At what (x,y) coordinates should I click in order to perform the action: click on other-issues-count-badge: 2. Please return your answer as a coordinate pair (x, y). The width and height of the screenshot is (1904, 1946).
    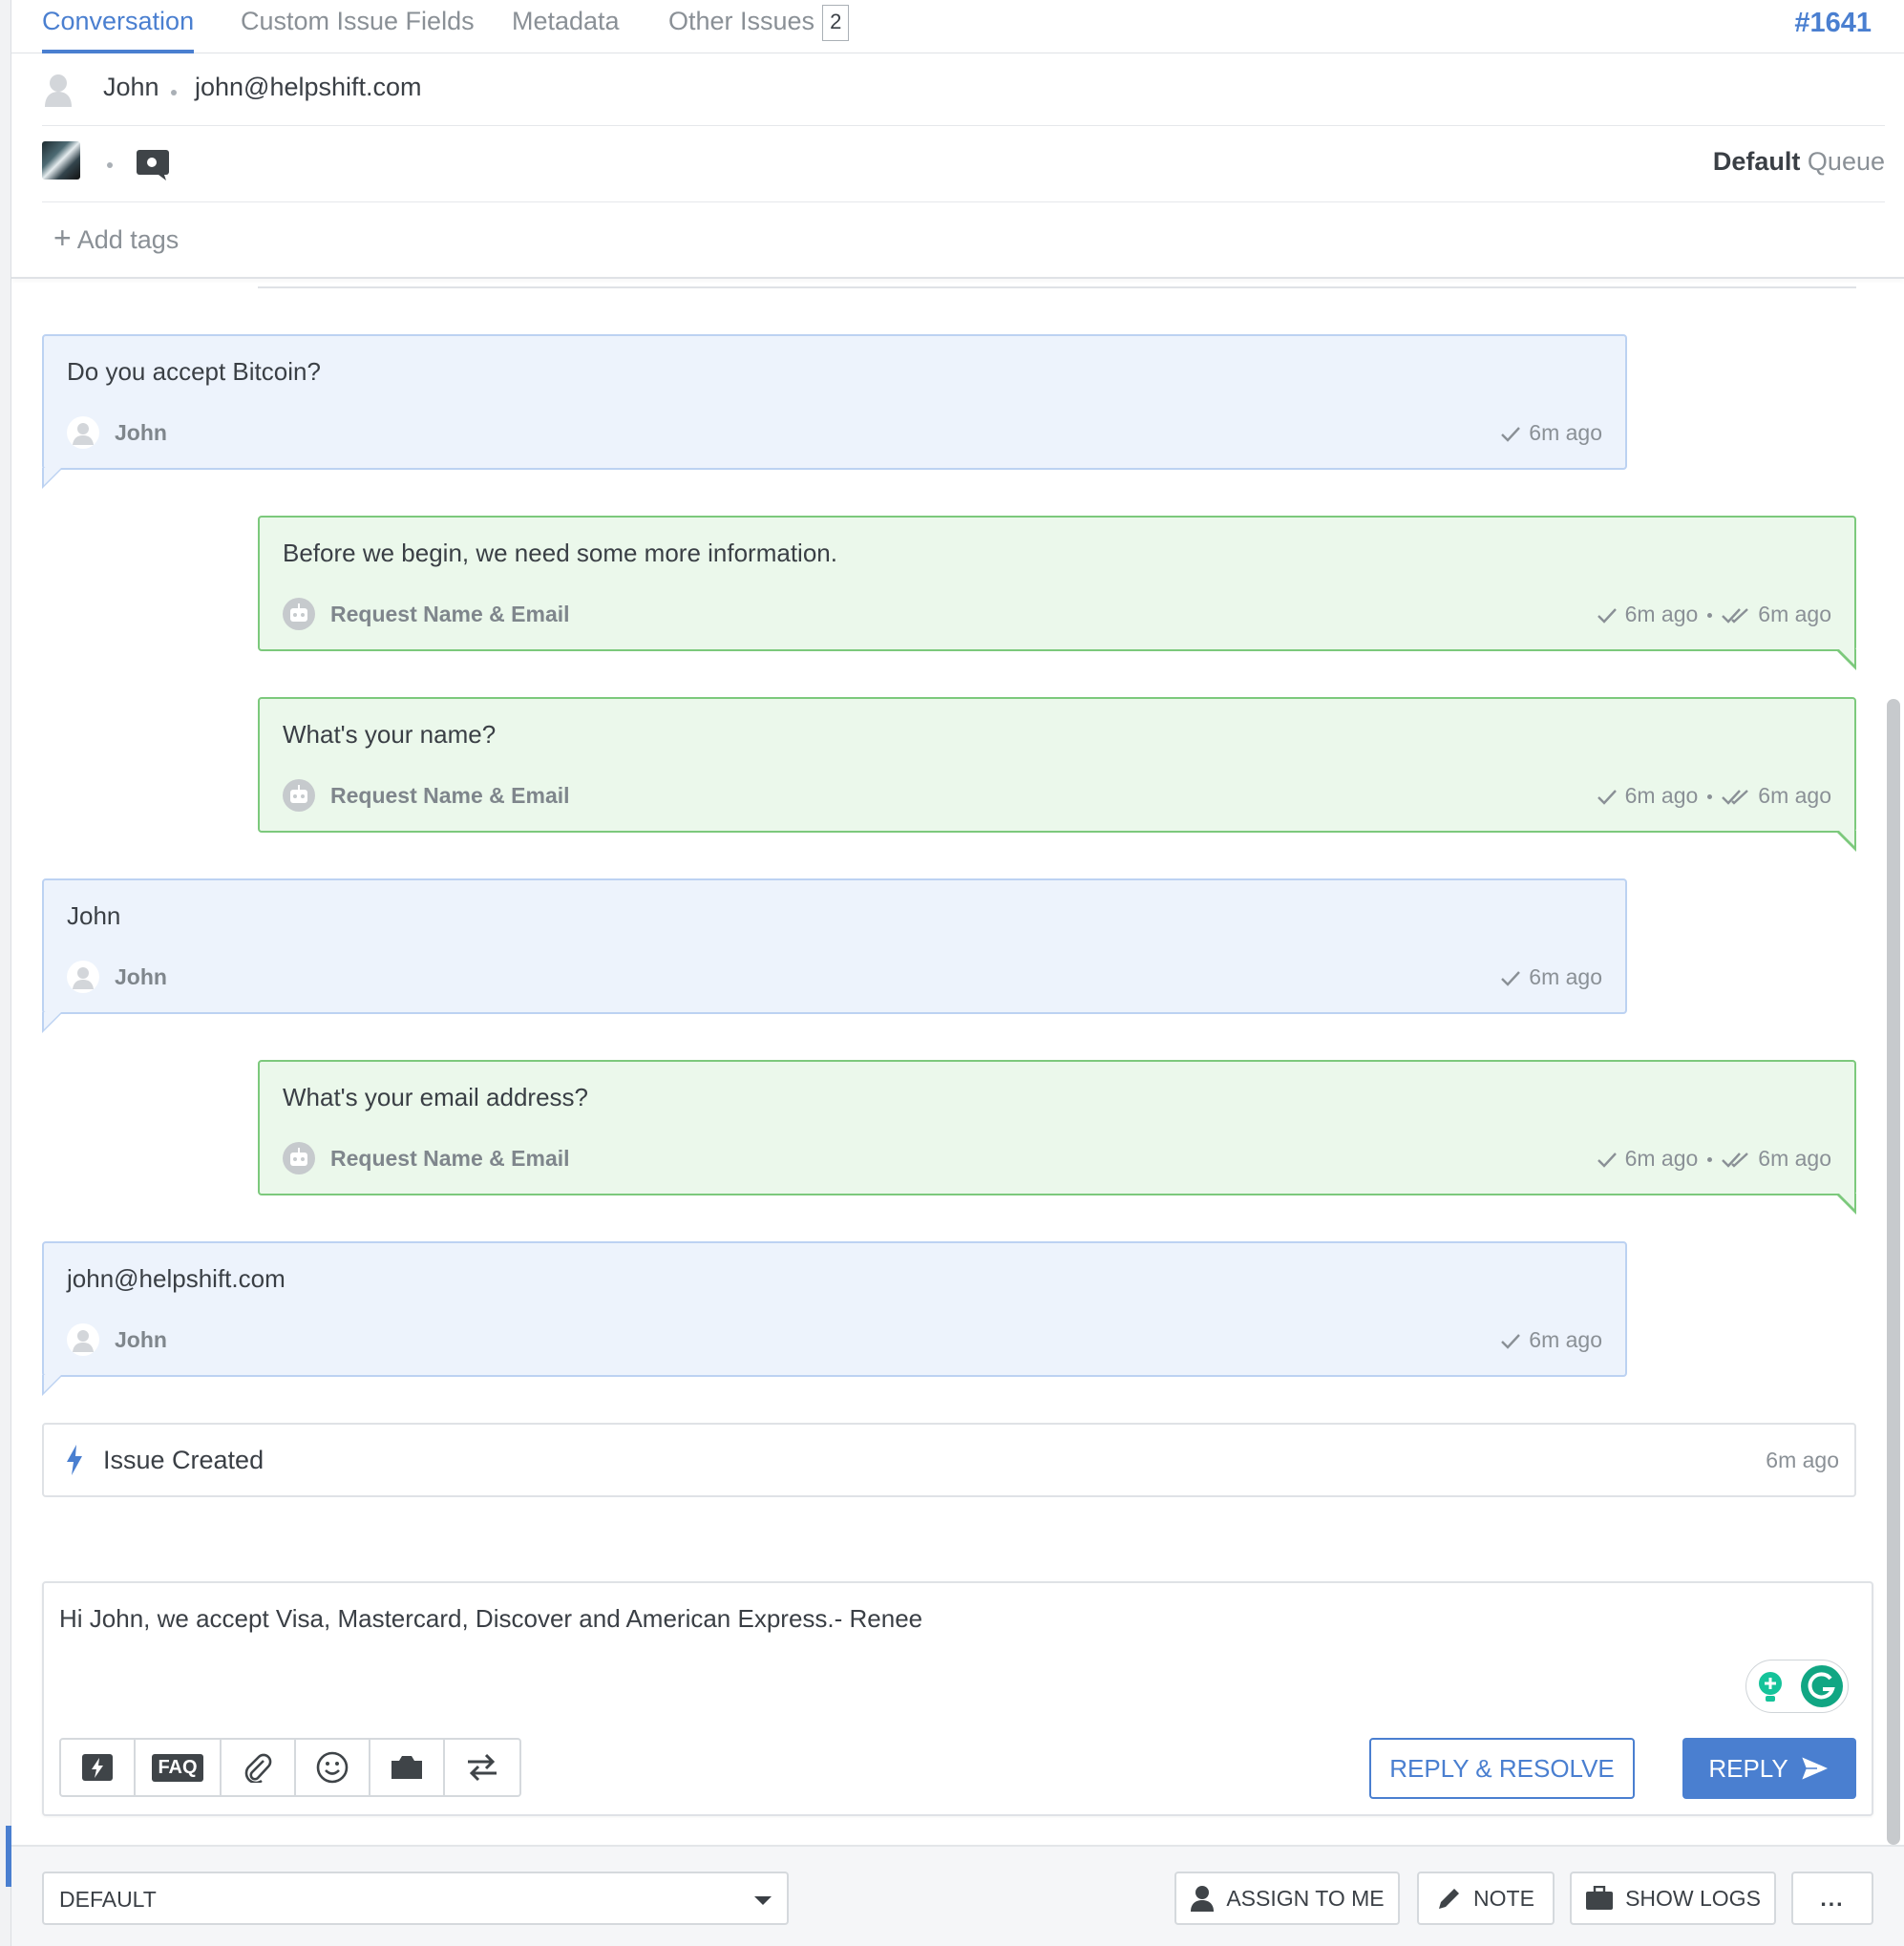
    Looking at the image, I should click on (836, 22).